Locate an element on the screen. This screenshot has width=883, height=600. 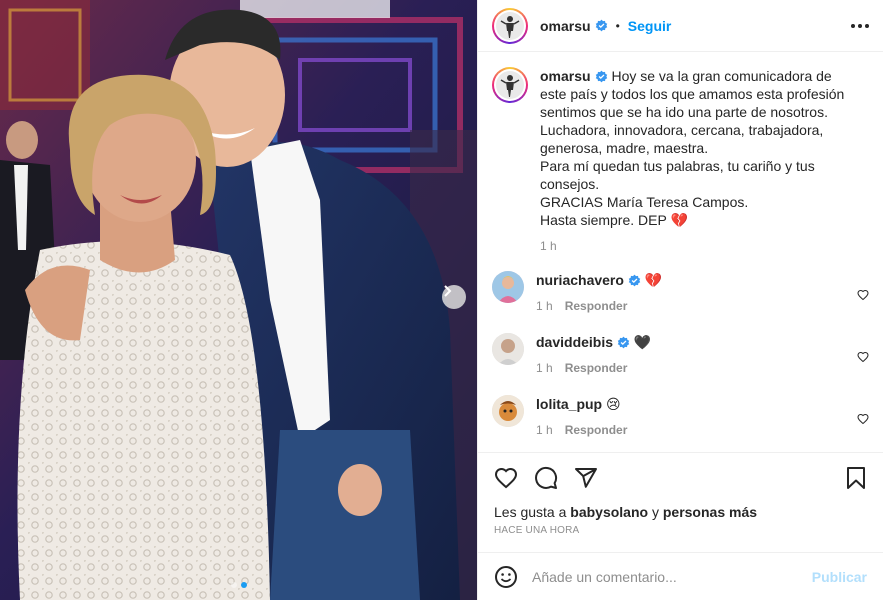
likes-user: babysolano is located at coordinates (609, 512).